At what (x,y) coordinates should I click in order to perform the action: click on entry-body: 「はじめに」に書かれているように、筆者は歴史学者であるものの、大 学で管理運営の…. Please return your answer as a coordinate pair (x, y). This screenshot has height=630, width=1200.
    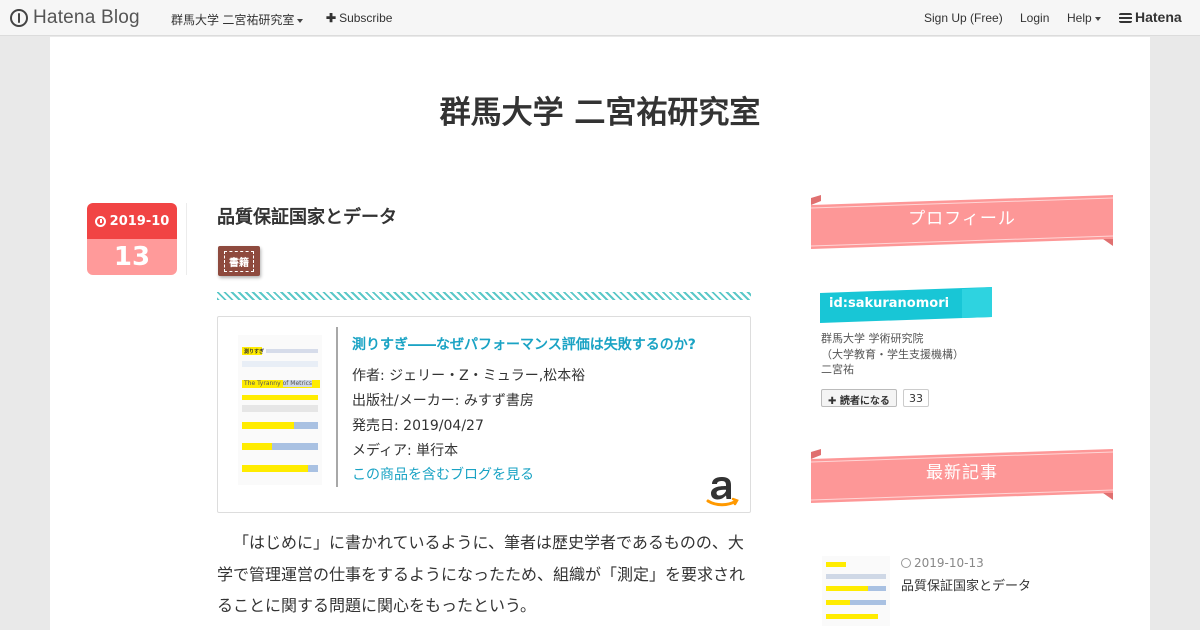
    Looking at the image, I should click on (484, 574).